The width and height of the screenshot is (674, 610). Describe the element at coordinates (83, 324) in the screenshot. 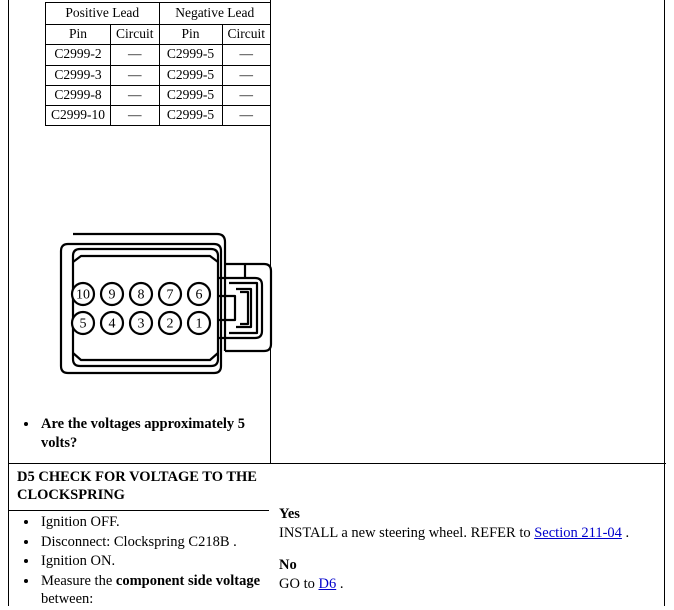

I see `pin-label-5: 5` at that location.